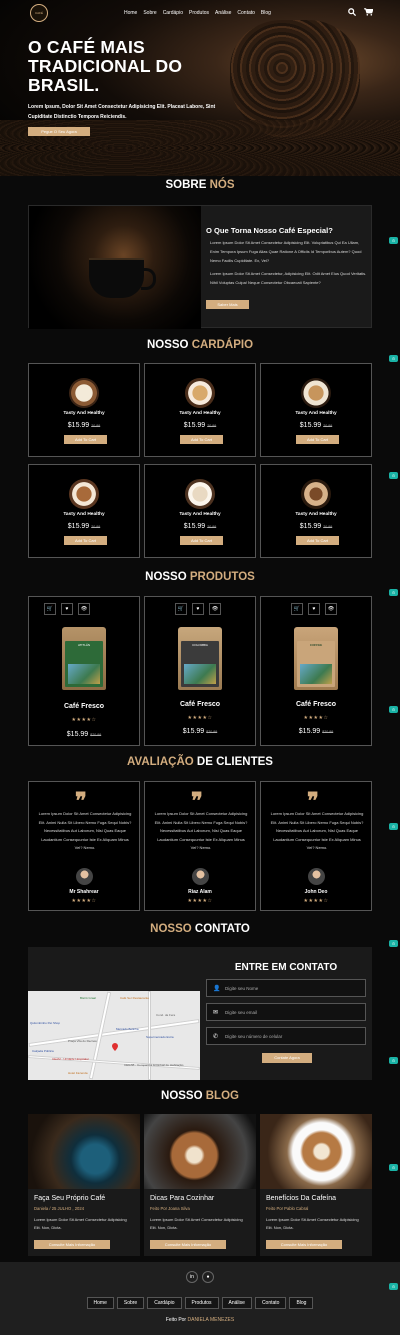 The height and width of the screenshot is (1335, 400). What do you see at coordinates (130, 1303) in the screenshot?
I see `footer-link-sobre: Sobre` at bounding box center [130, 1303].